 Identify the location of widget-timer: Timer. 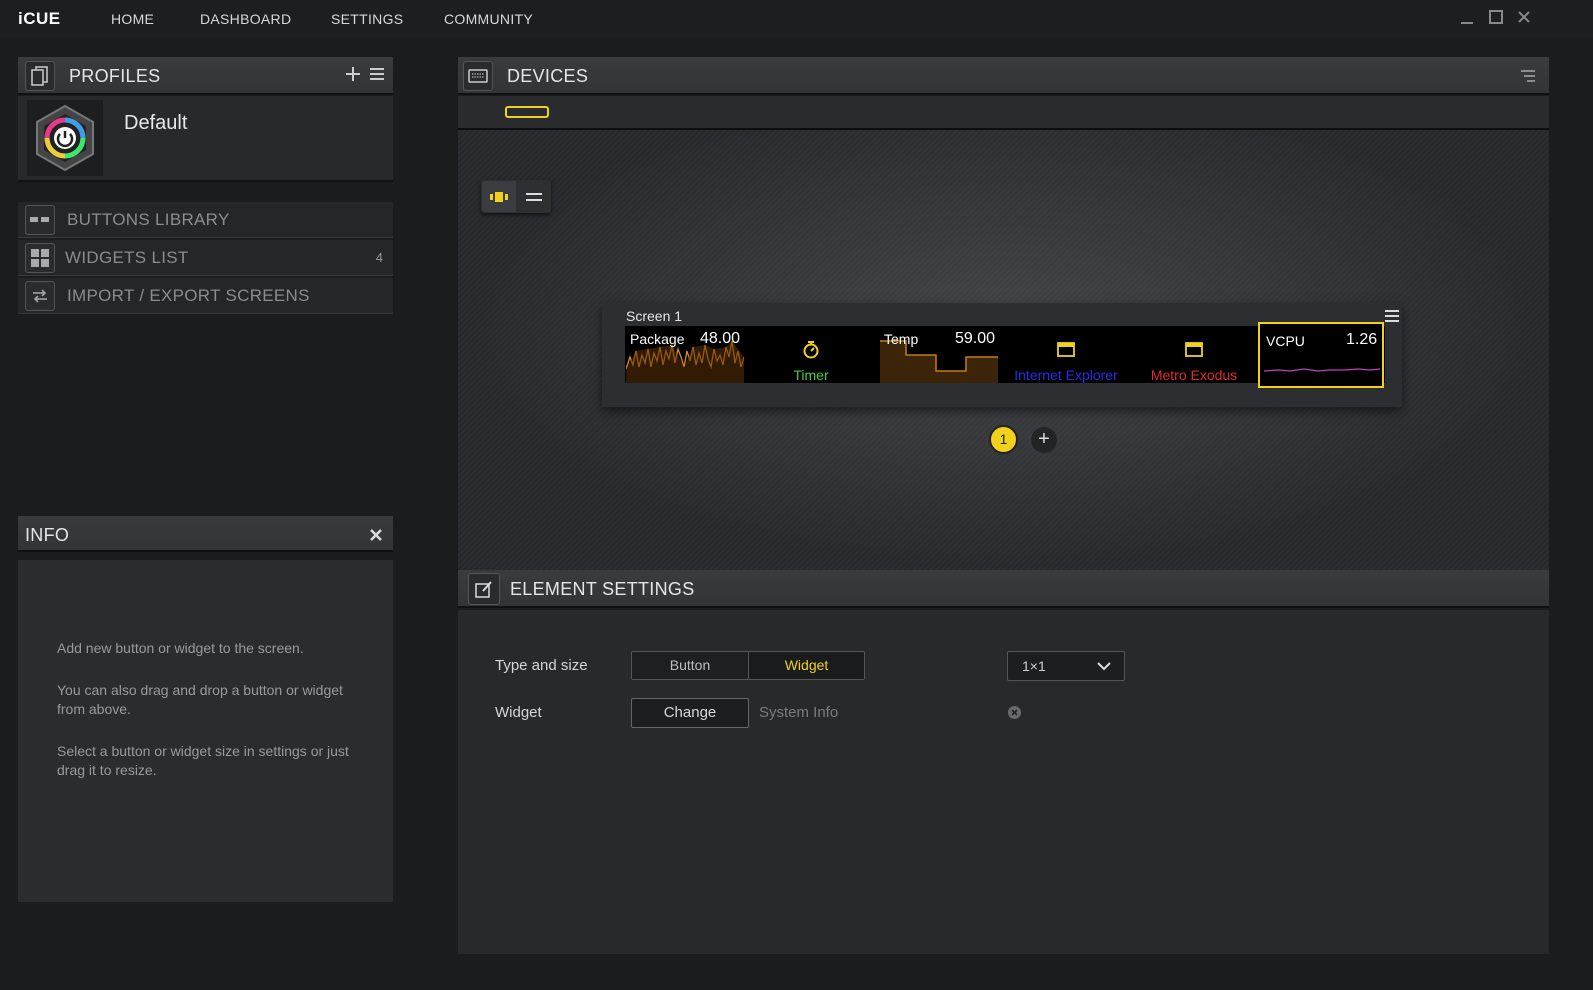
(811, 355).